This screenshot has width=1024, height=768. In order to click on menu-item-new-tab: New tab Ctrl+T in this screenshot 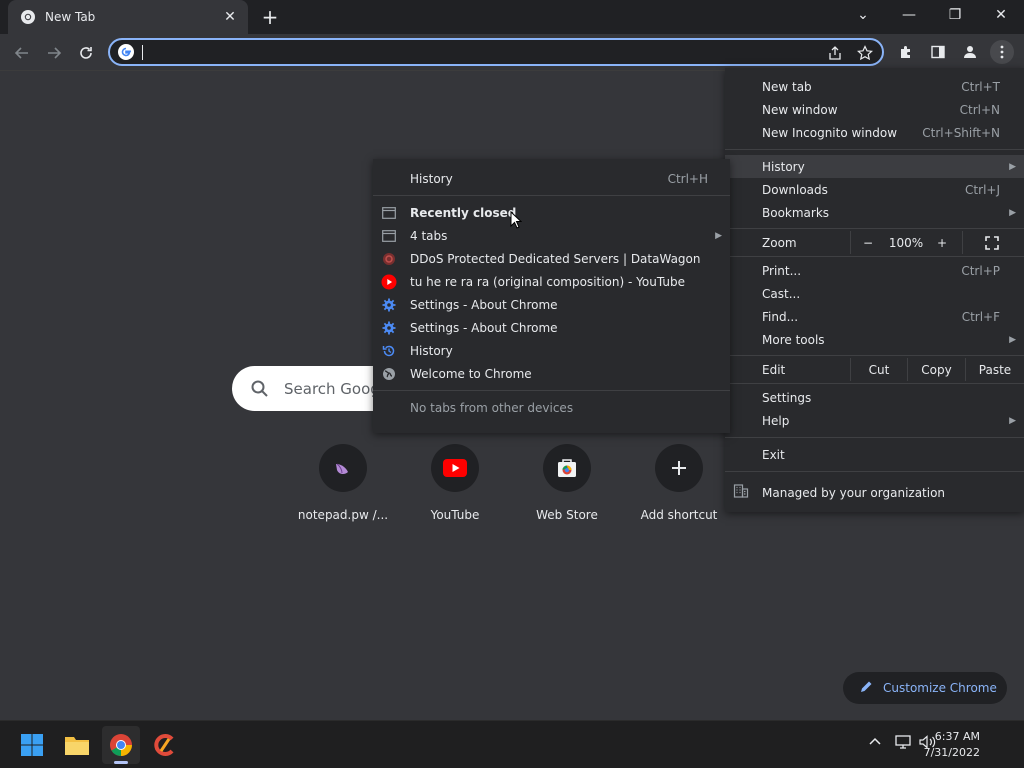, I will do `click(874, 86)`.